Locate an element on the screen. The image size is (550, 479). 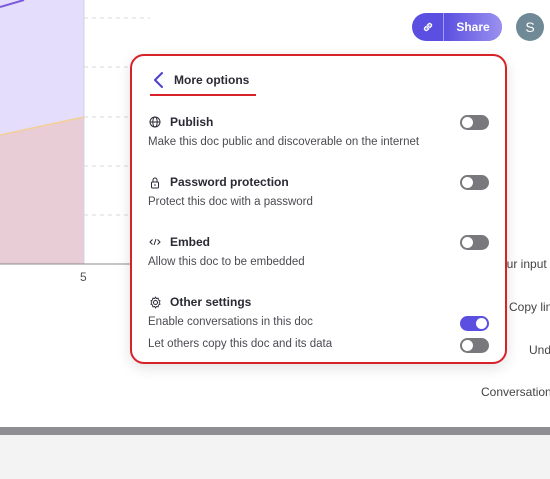
section-other-settings: Other settings is located at coordinates (199, 302).